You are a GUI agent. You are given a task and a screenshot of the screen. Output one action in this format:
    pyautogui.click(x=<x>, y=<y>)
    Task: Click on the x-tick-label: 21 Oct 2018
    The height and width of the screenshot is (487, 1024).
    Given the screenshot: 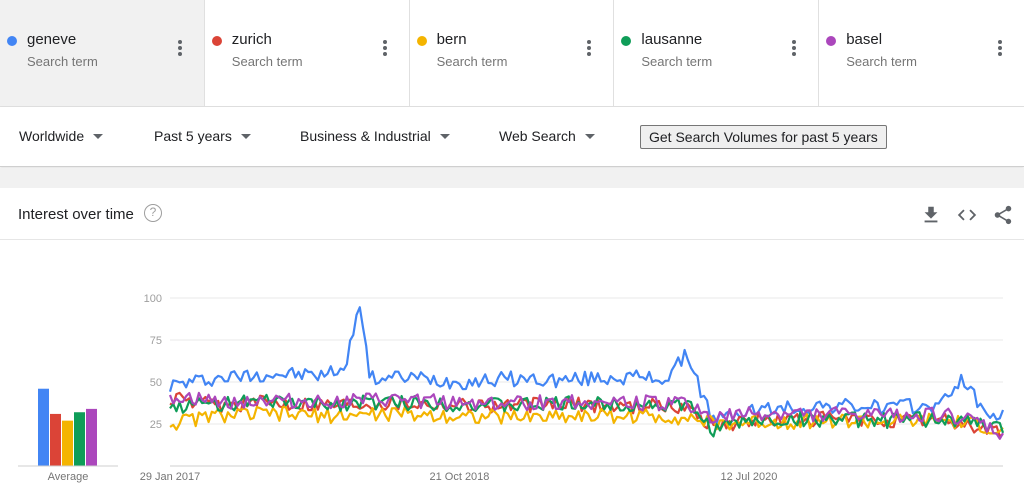 What is the action you would take?
    pyautogui.click(x=459, y=477)
    